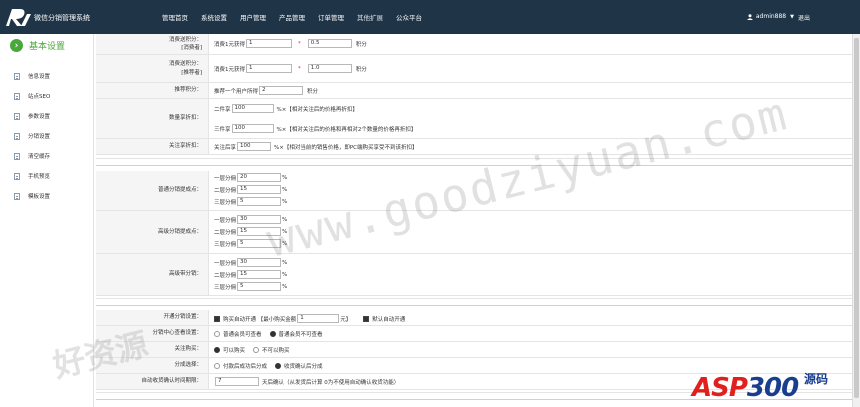 This screenshot has height=407, width=860. I want to click on auto-open-checkbox, so click(217, 318).